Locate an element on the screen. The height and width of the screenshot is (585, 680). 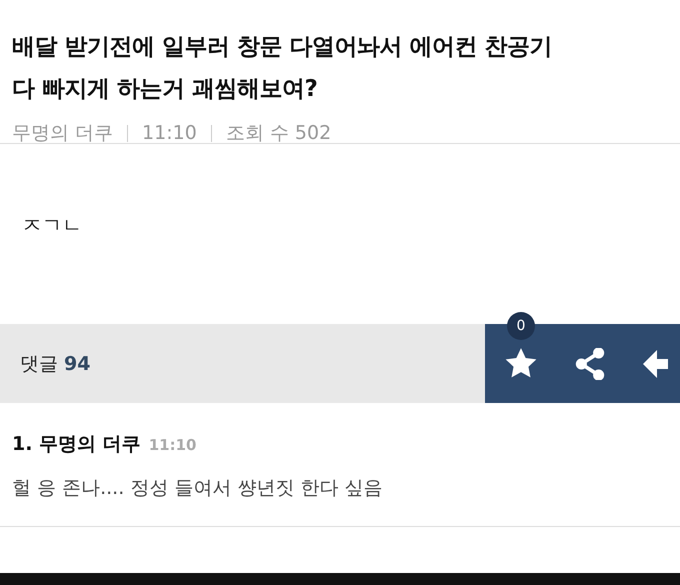
view-count: 조회 수 502 is located at coordinates (279, 133).